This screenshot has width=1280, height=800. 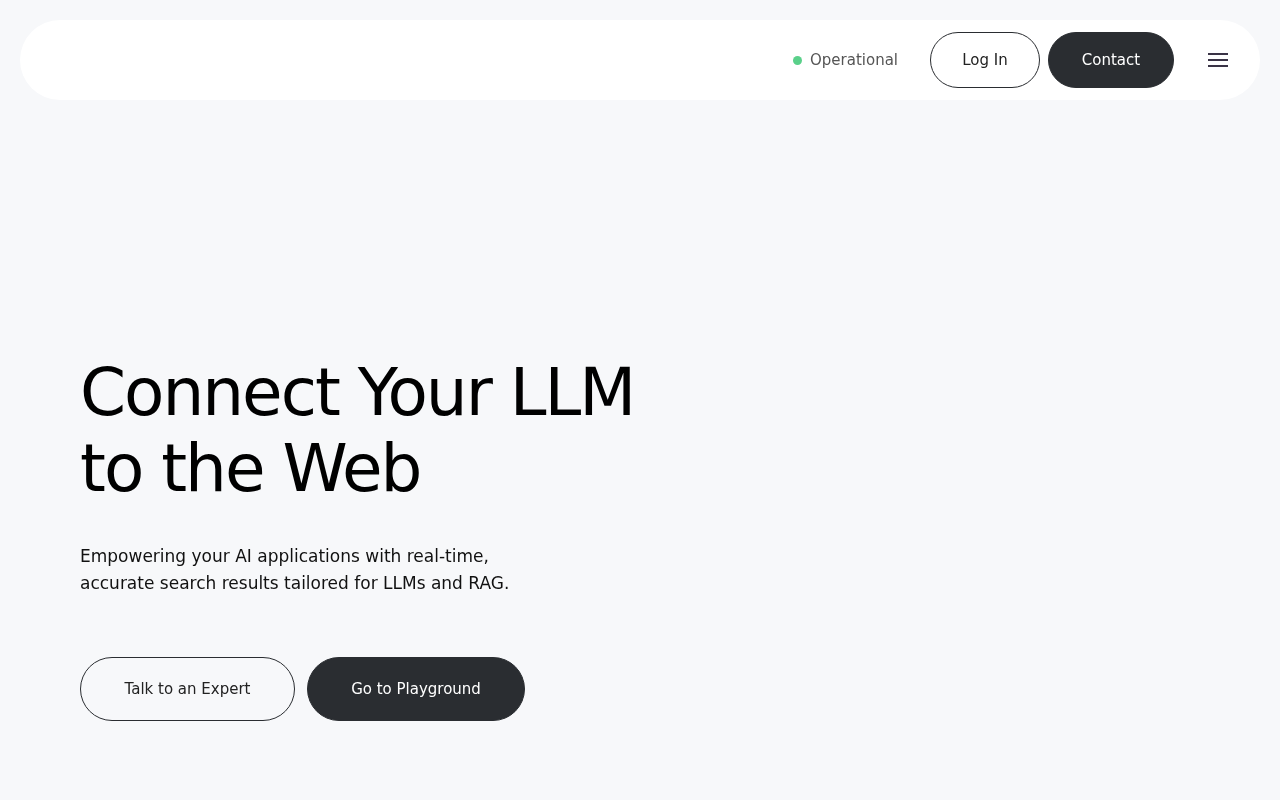 I want to click on hero-subtitle: Empowering your AI applications with real-time, accurate search results tailored for LLMs and RAG., so click(x=295, y=570).